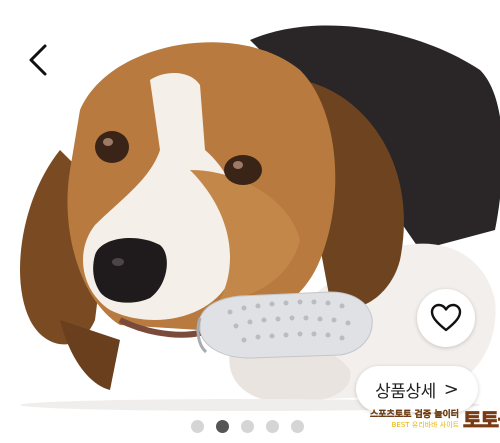  Describe the element at coordinates (415, 414) in the screenshot. I see `watermark-line1: 스포츠토토 검증 놀이터` at that location.